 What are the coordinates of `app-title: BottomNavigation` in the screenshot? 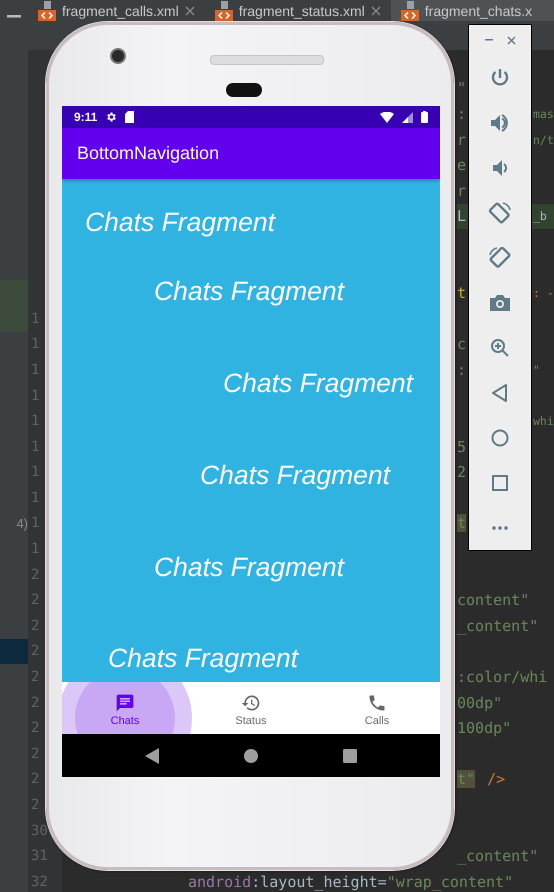 It's located at (148, 153).